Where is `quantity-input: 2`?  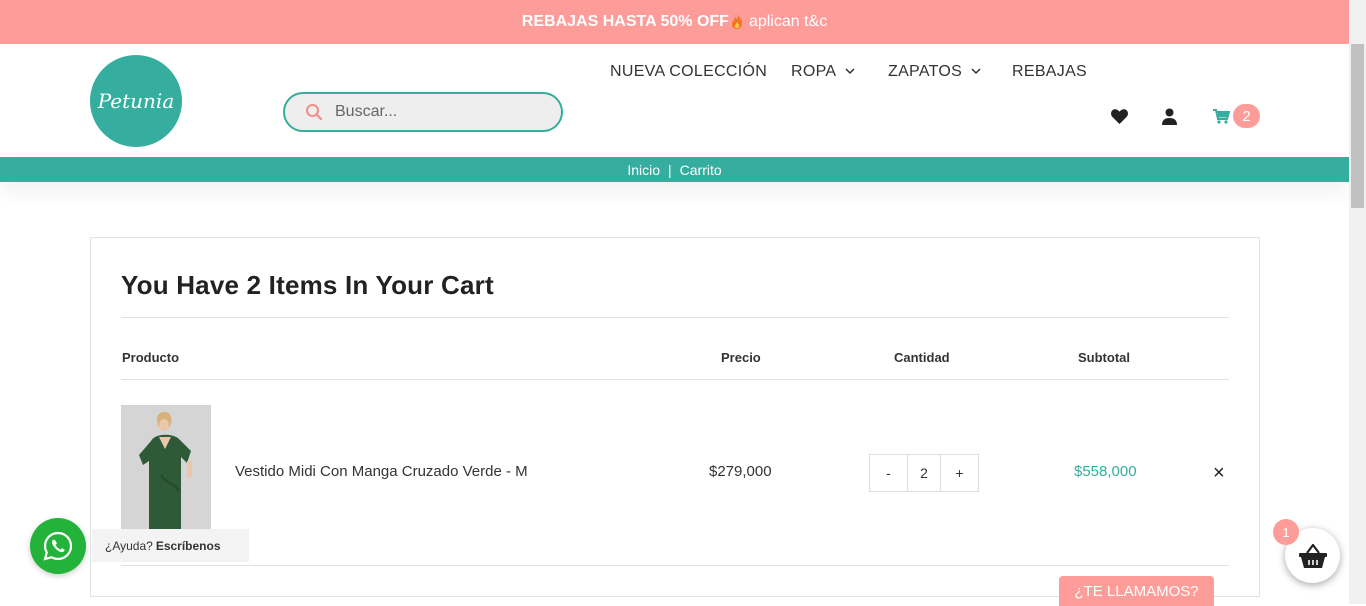
quantity-input: 2 is located at coordinates (924, 473).